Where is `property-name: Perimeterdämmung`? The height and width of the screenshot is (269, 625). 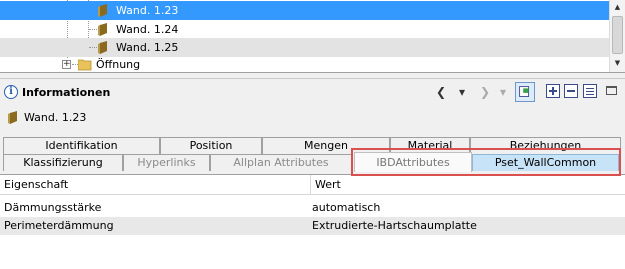
property-name: Perimeterdämmung is located at coordinates (59, 225).